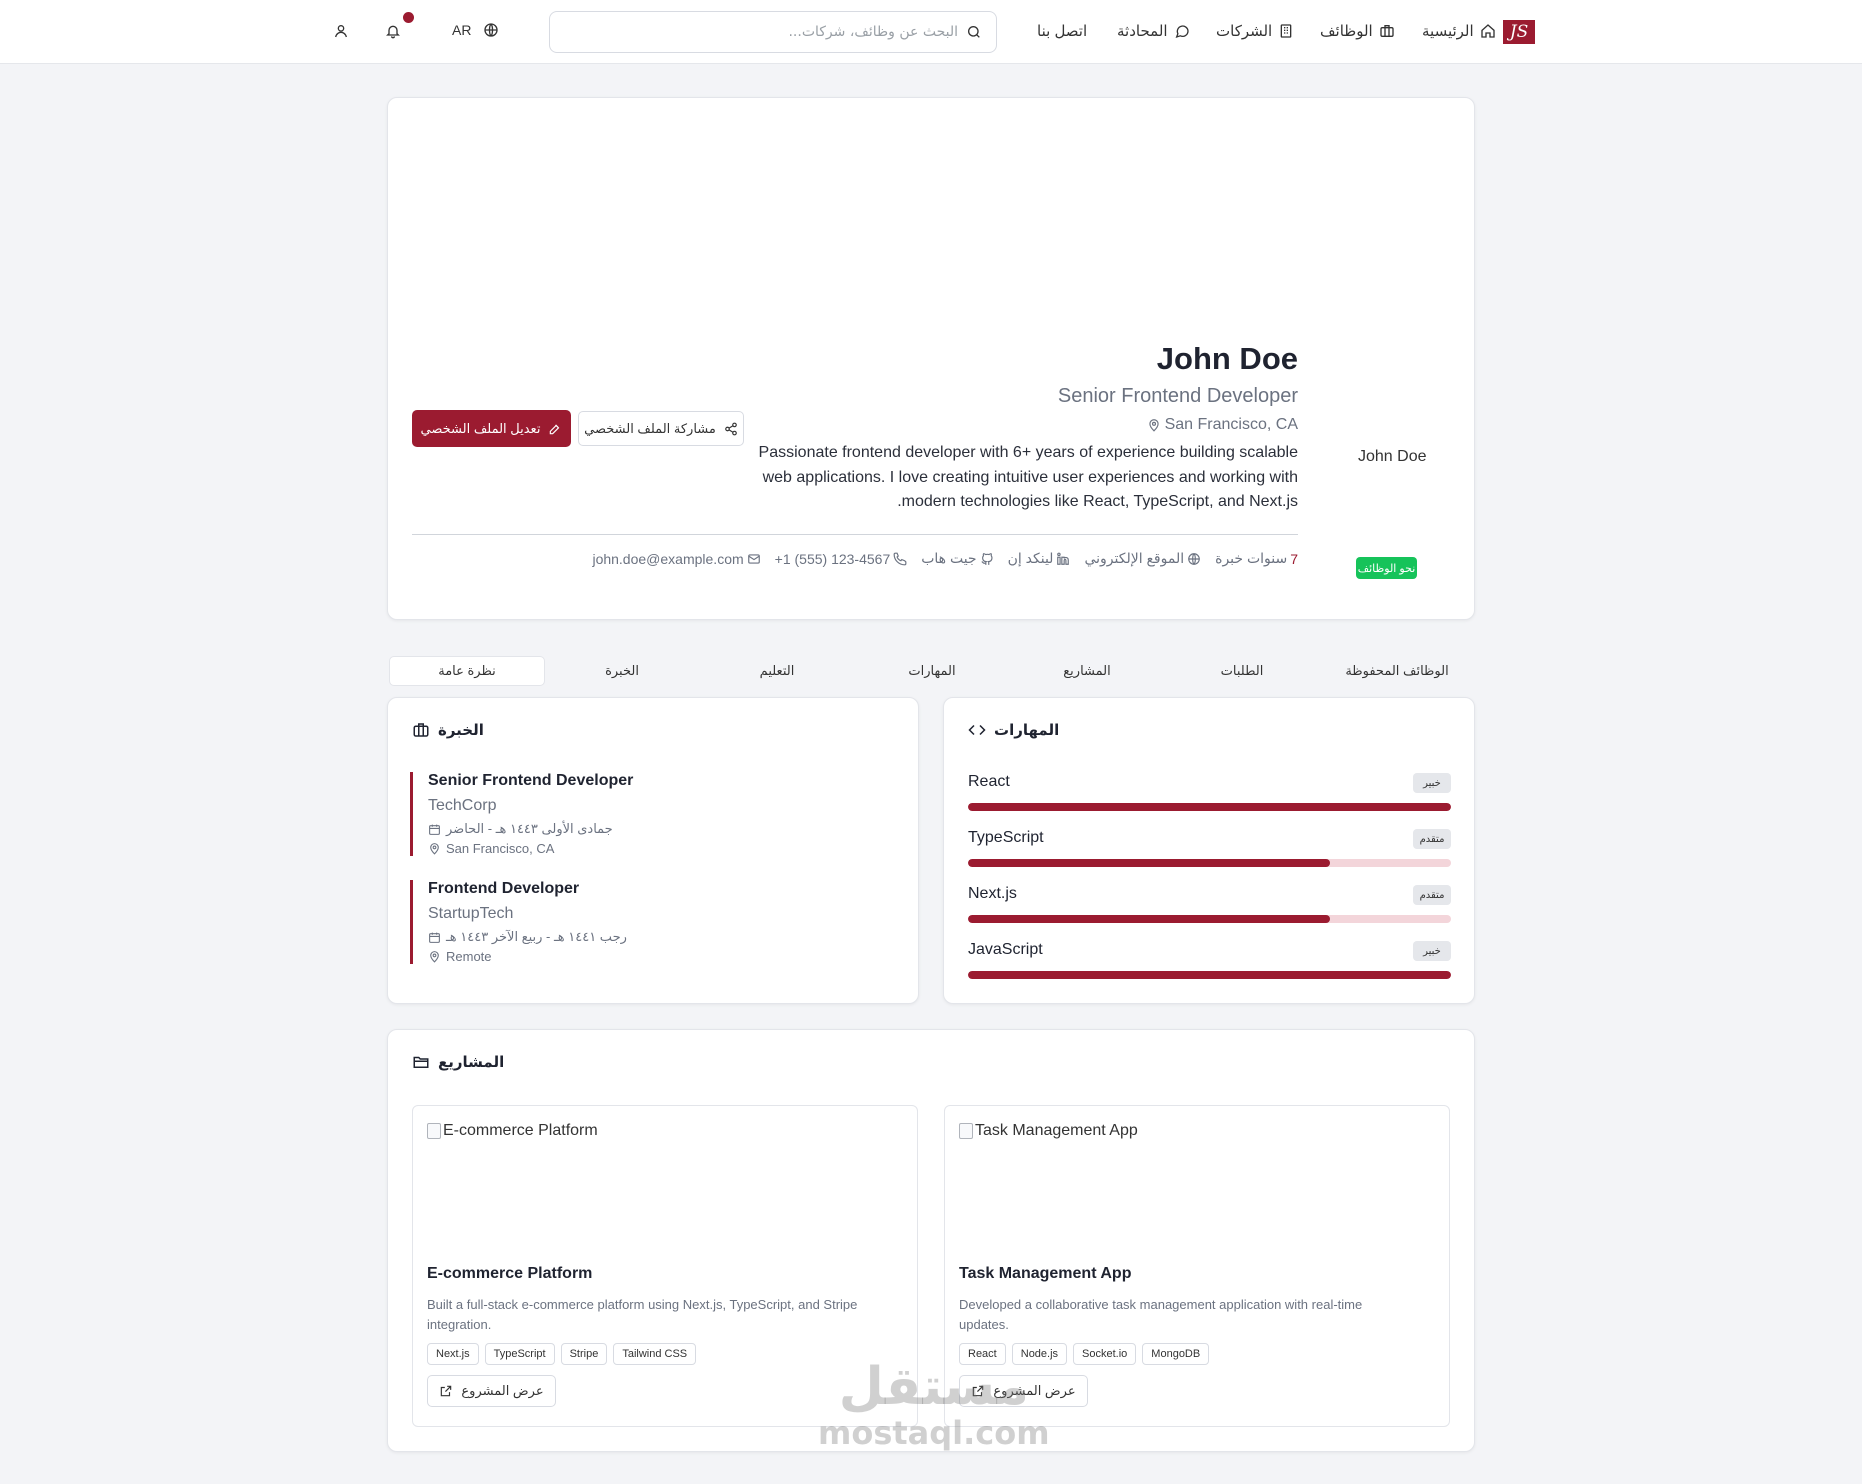 The image size is (1862, 1484). I want to click on project-tag: Stripe, so click(584, 1354).